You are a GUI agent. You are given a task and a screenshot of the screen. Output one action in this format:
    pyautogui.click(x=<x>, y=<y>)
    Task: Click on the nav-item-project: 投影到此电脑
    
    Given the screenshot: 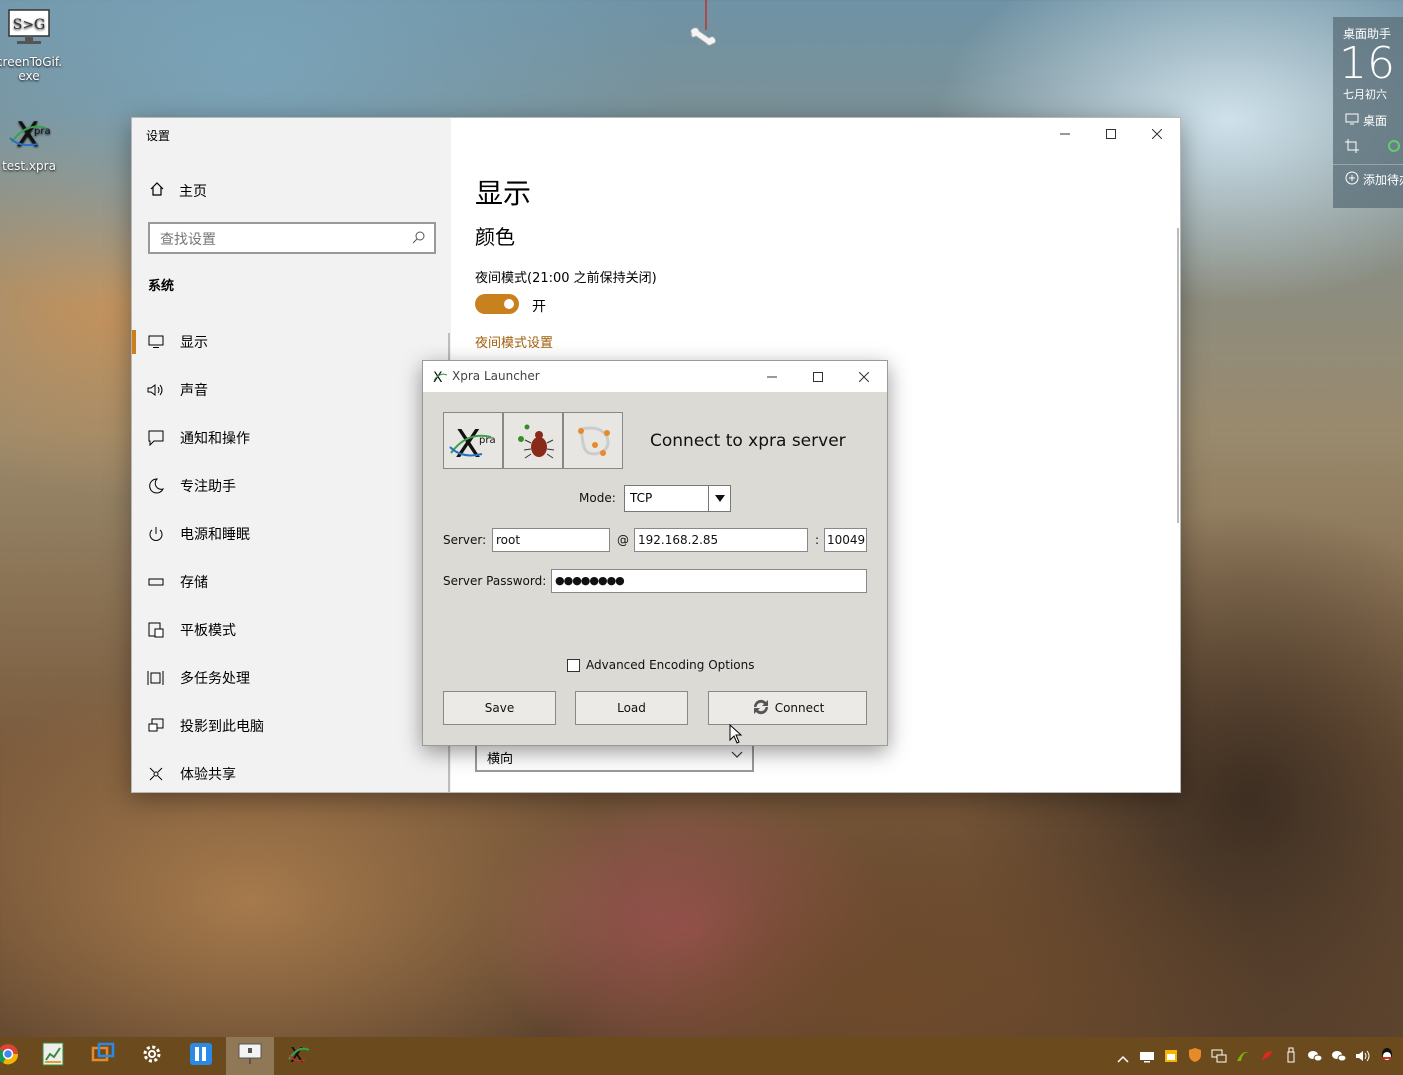 What is the action you would take?
    pyautogui.click(x=291, y=726)
    